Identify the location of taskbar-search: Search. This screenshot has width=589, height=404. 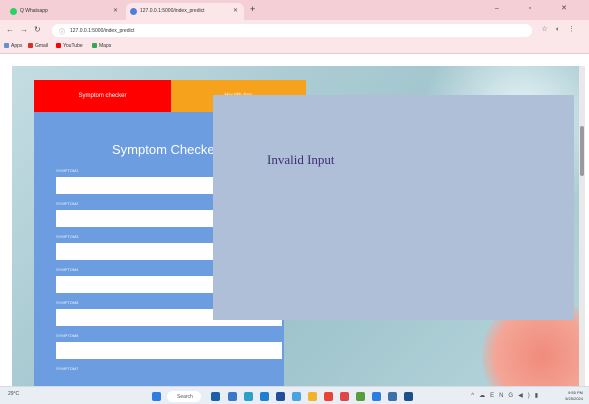
(184, 396).